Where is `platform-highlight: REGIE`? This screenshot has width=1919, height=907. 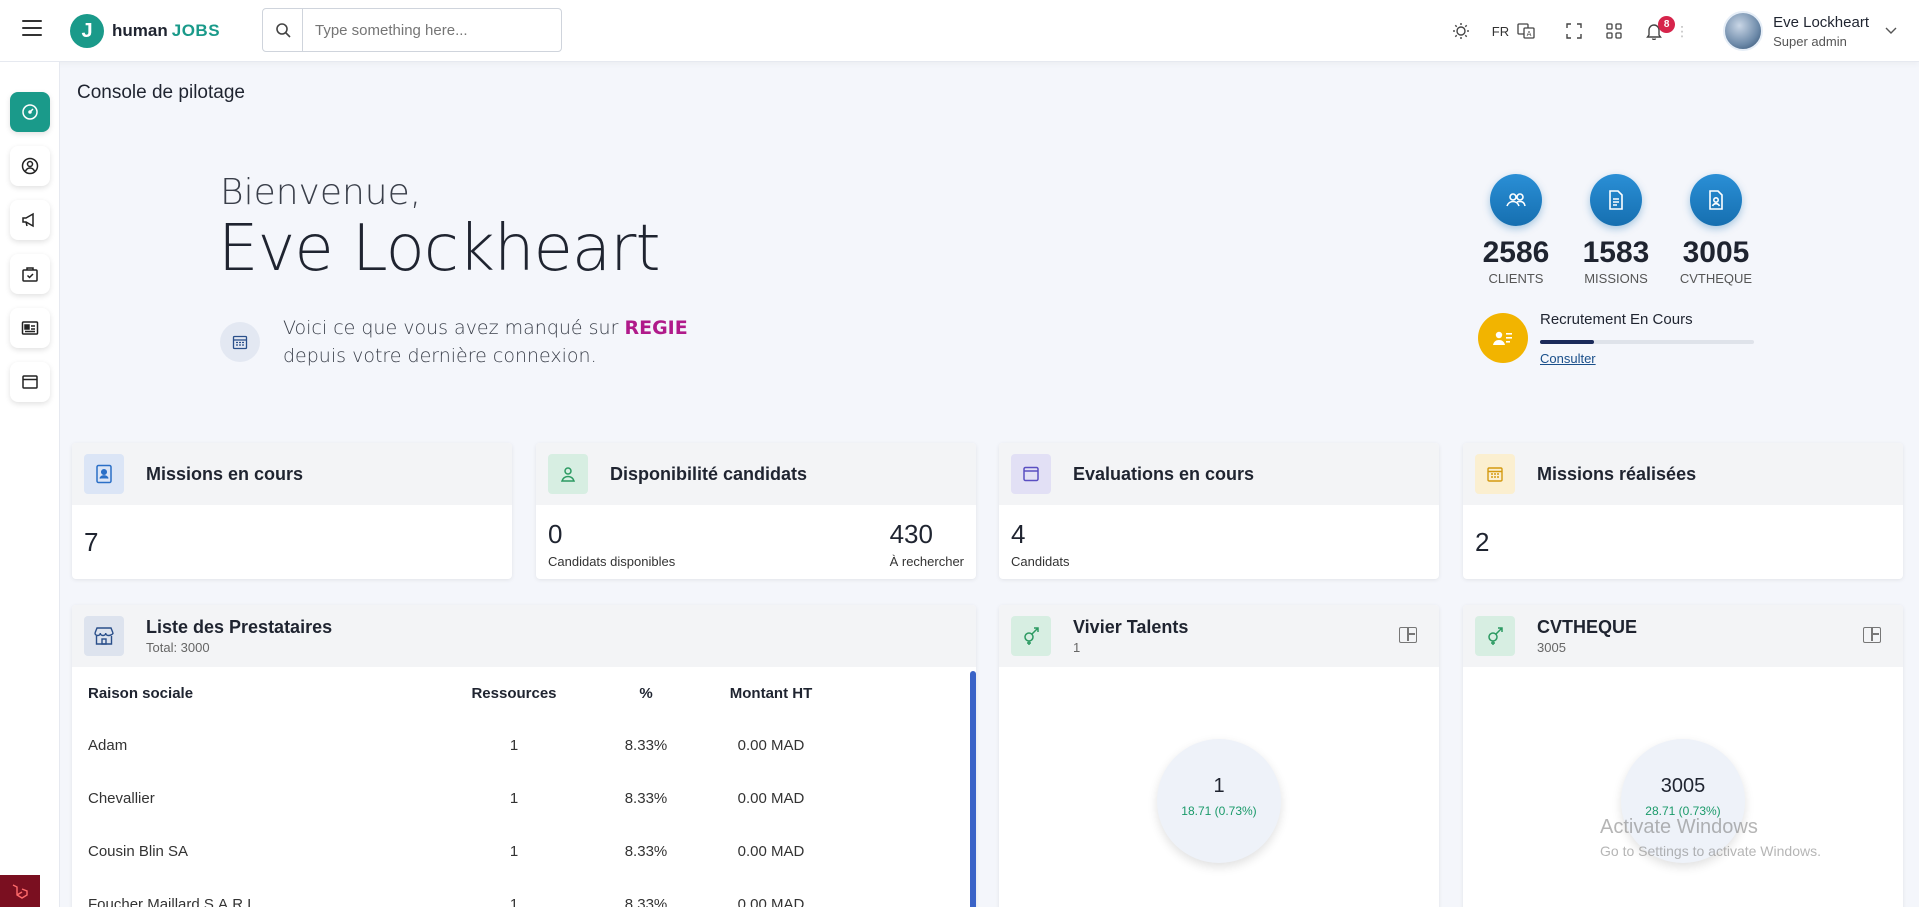
platform-highlight: REGIE is located at coordinates (656, 328).